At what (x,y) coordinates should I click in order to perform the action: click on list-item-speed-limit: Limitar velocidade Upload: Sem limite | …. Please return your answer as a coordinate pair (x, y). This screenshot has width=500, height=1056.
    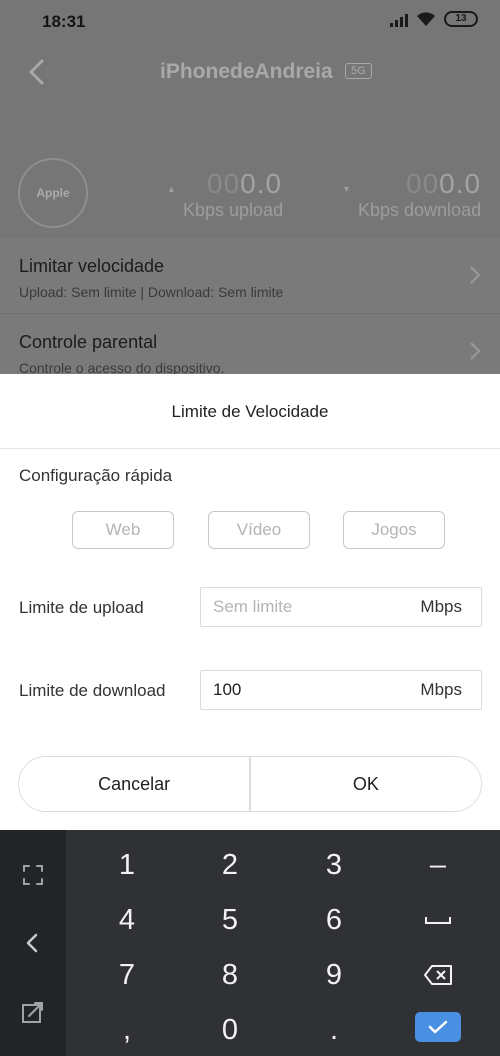
    Looking at the image, I should click on (250, 276).